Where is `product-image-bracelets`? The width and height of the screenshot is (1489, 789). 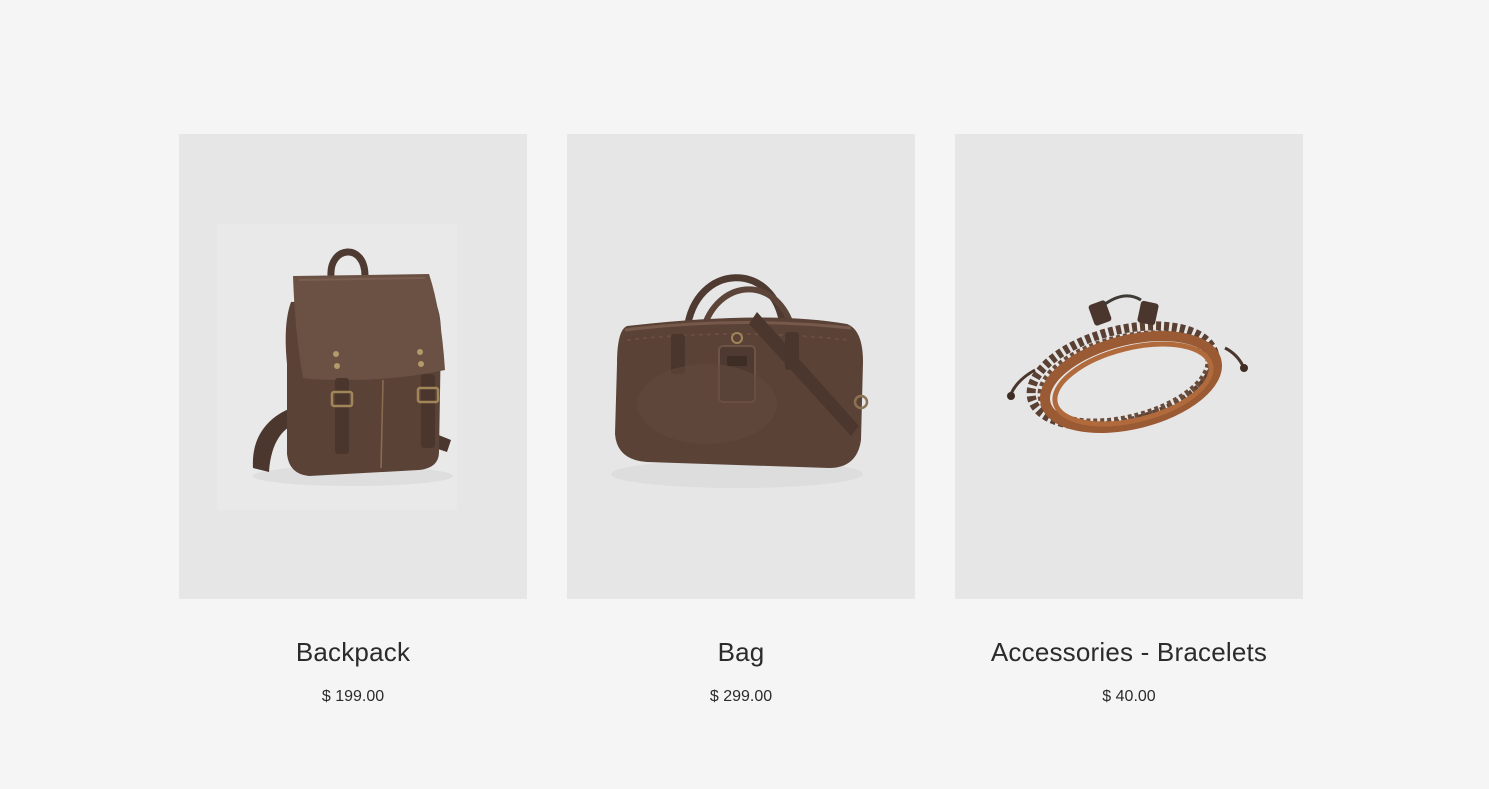
product-image-bracelets is located at coordinates (1129, 366).